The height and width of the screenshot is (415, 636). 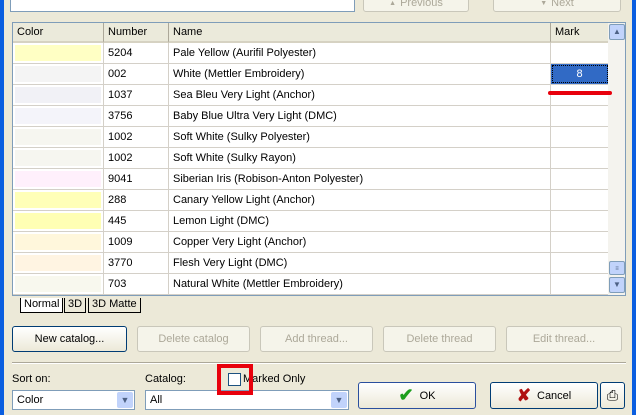 I want to click on number-cell: 002, so click(x=136, y=74).